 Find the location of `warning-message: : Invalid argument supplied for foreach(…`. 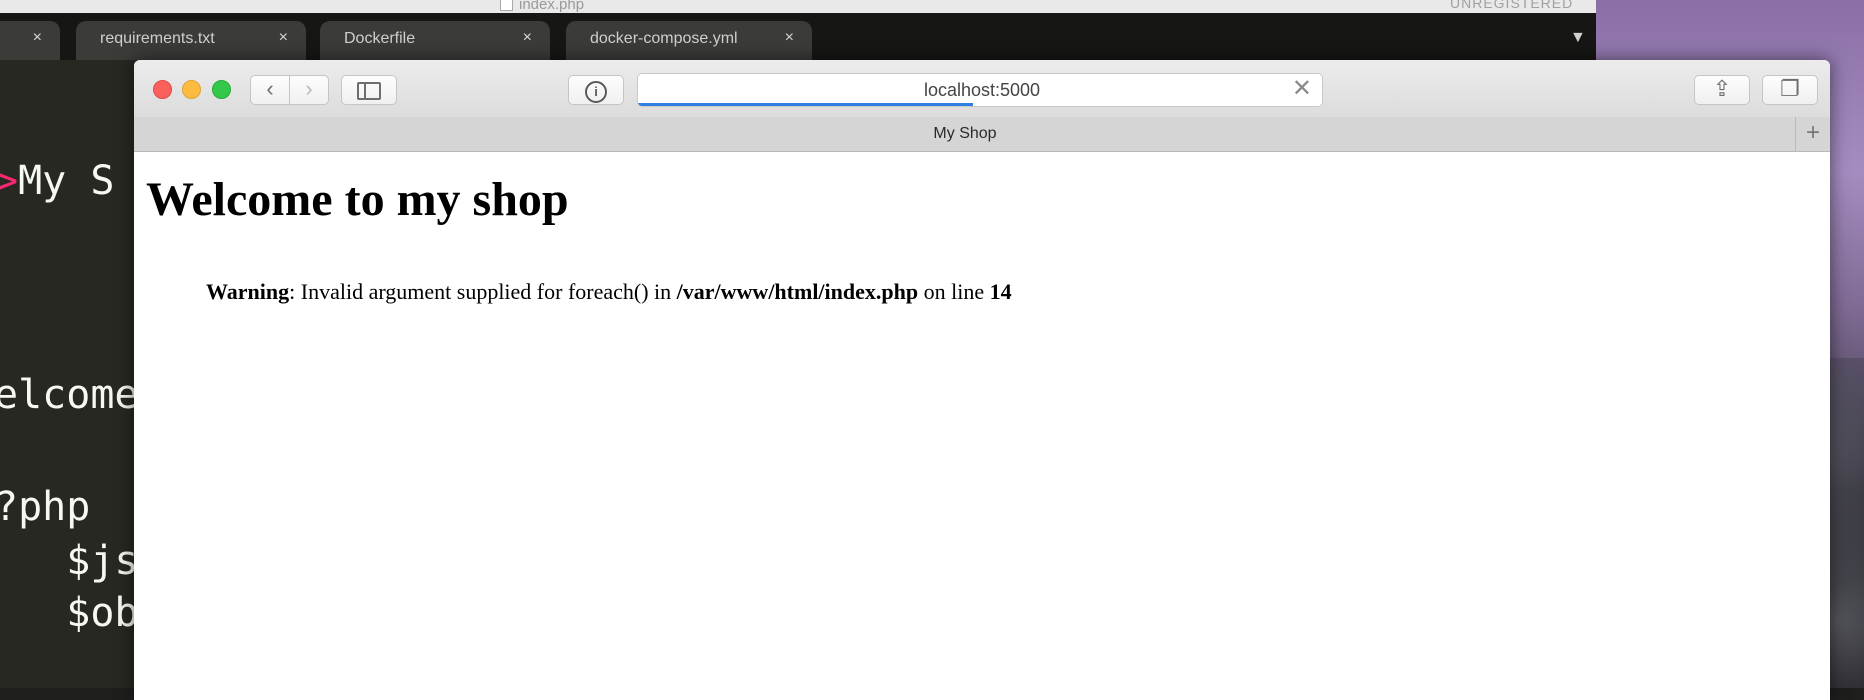

warning-message: : Invalid argument supplied for foreach(… is located at coordinates (483, 291).